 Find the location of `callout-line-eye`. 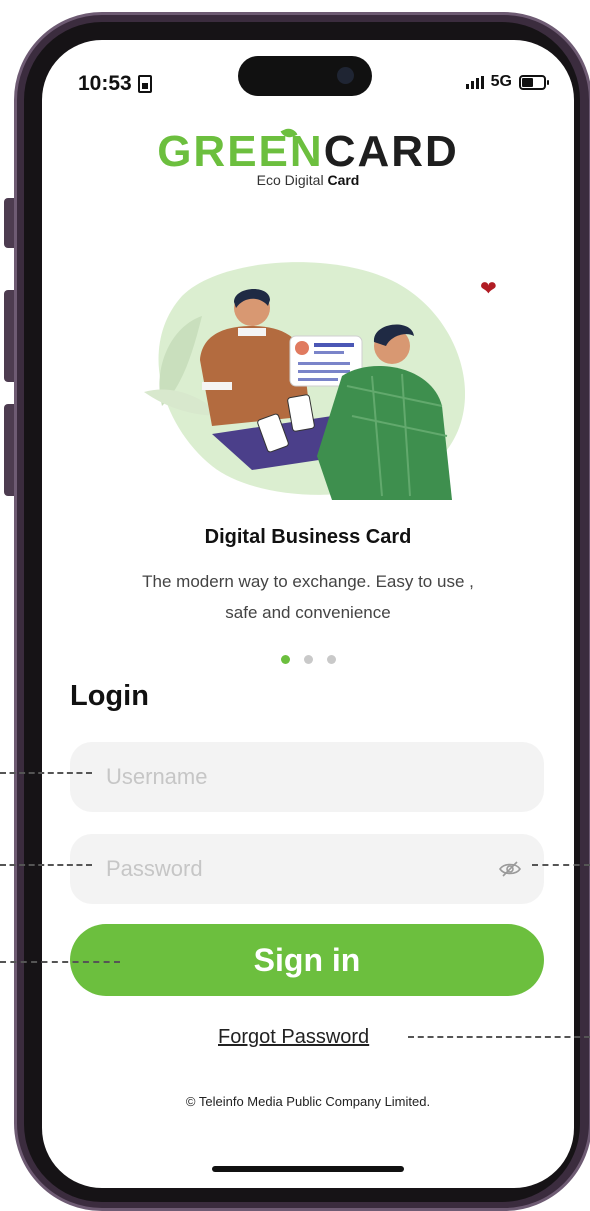

callout-line-eye is located at coordinates (561, 865).